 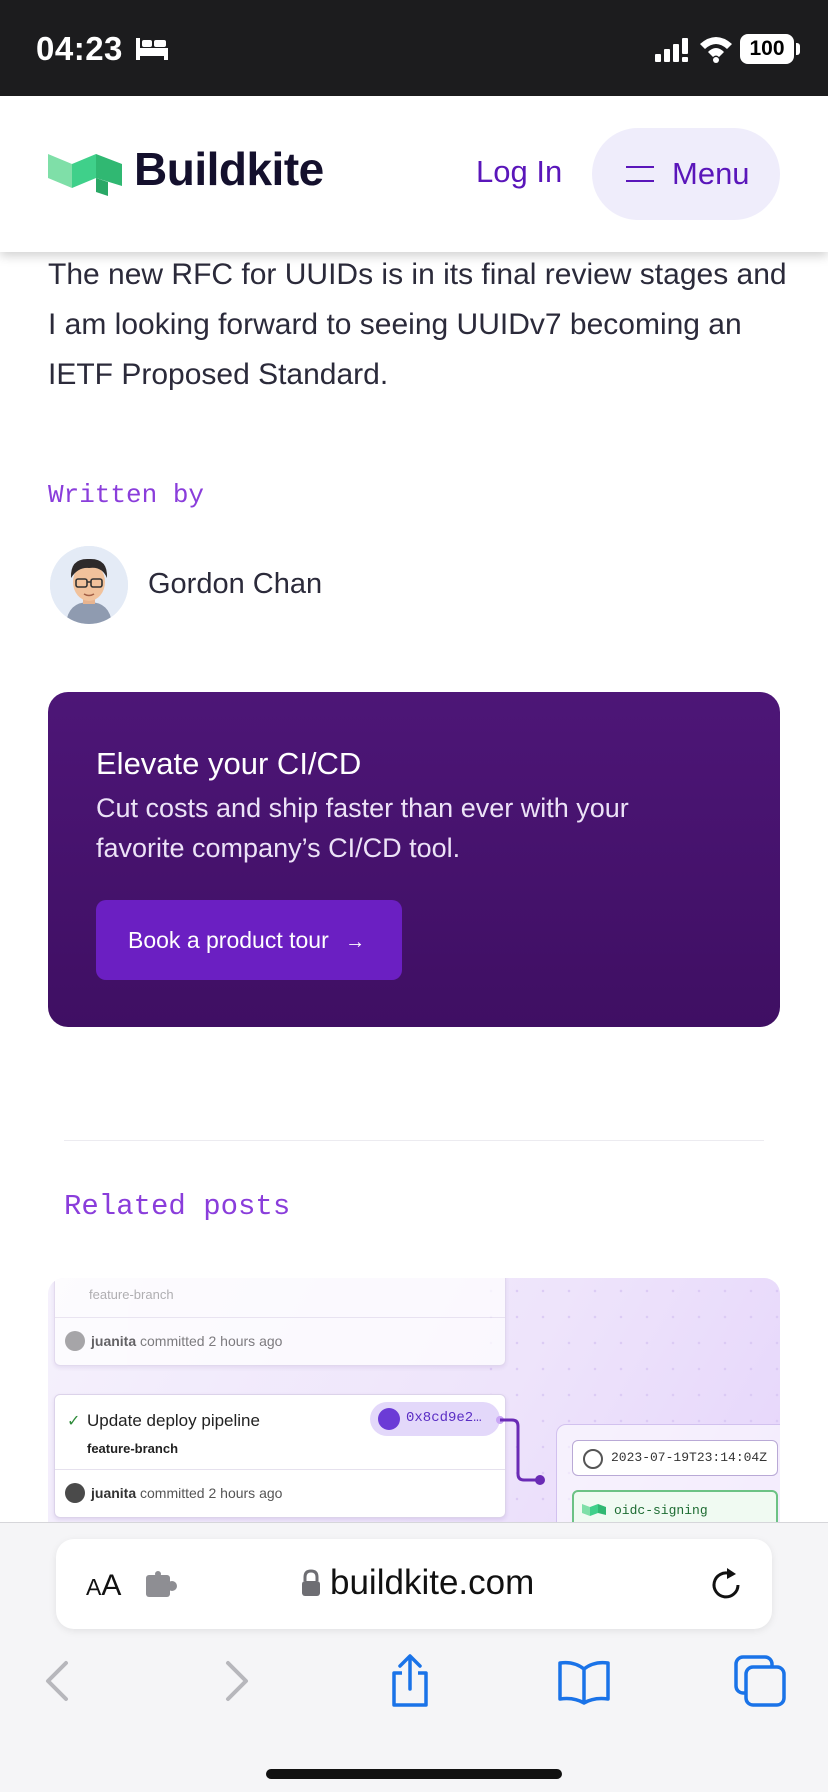 I want to click on battery-icon: 100, so click(x=767, y=49).